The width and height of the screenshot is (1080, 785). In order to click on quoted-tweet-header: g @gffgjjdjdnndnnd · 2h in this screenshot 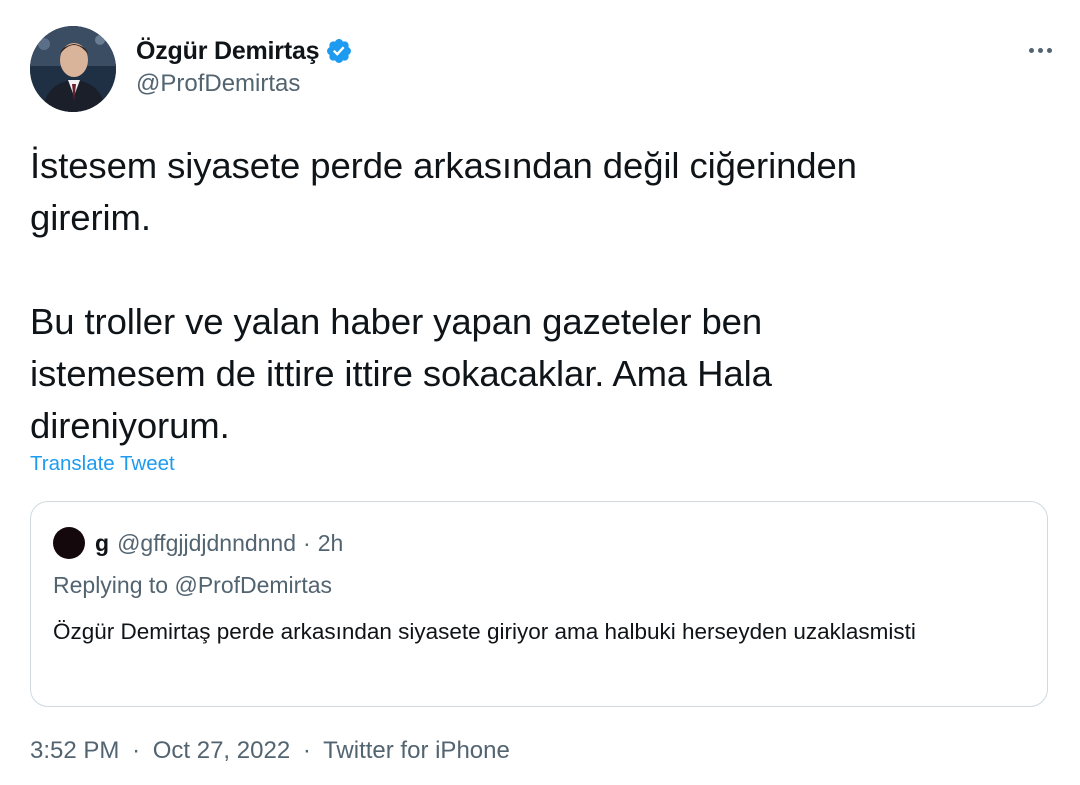, I will do `click(198, 543)`.